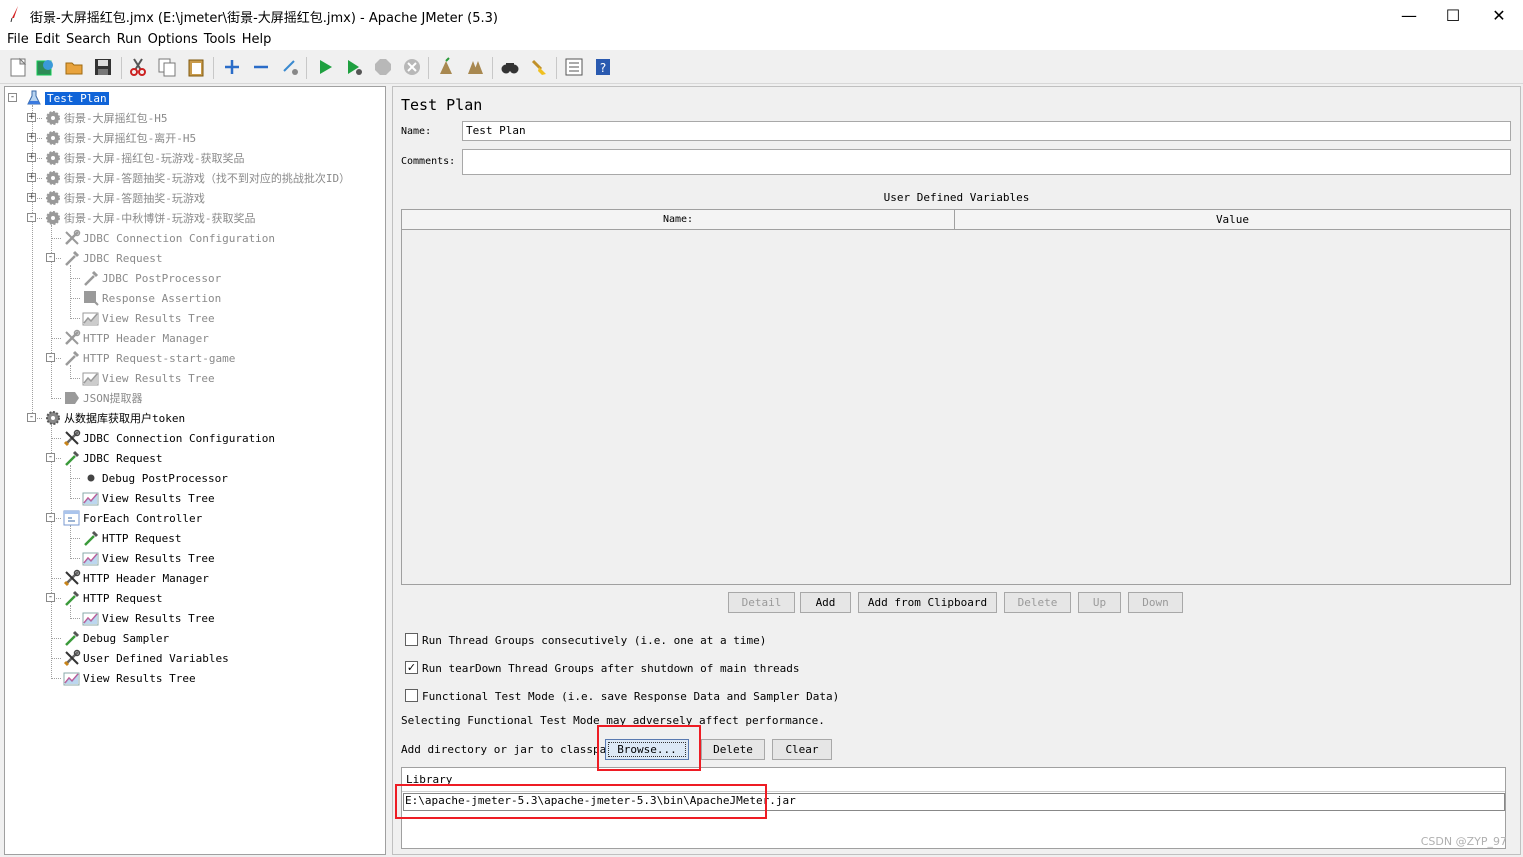 The width and height of the screenshot is (1523, 857). I want to click on expand-all-button, so click(232, 67).